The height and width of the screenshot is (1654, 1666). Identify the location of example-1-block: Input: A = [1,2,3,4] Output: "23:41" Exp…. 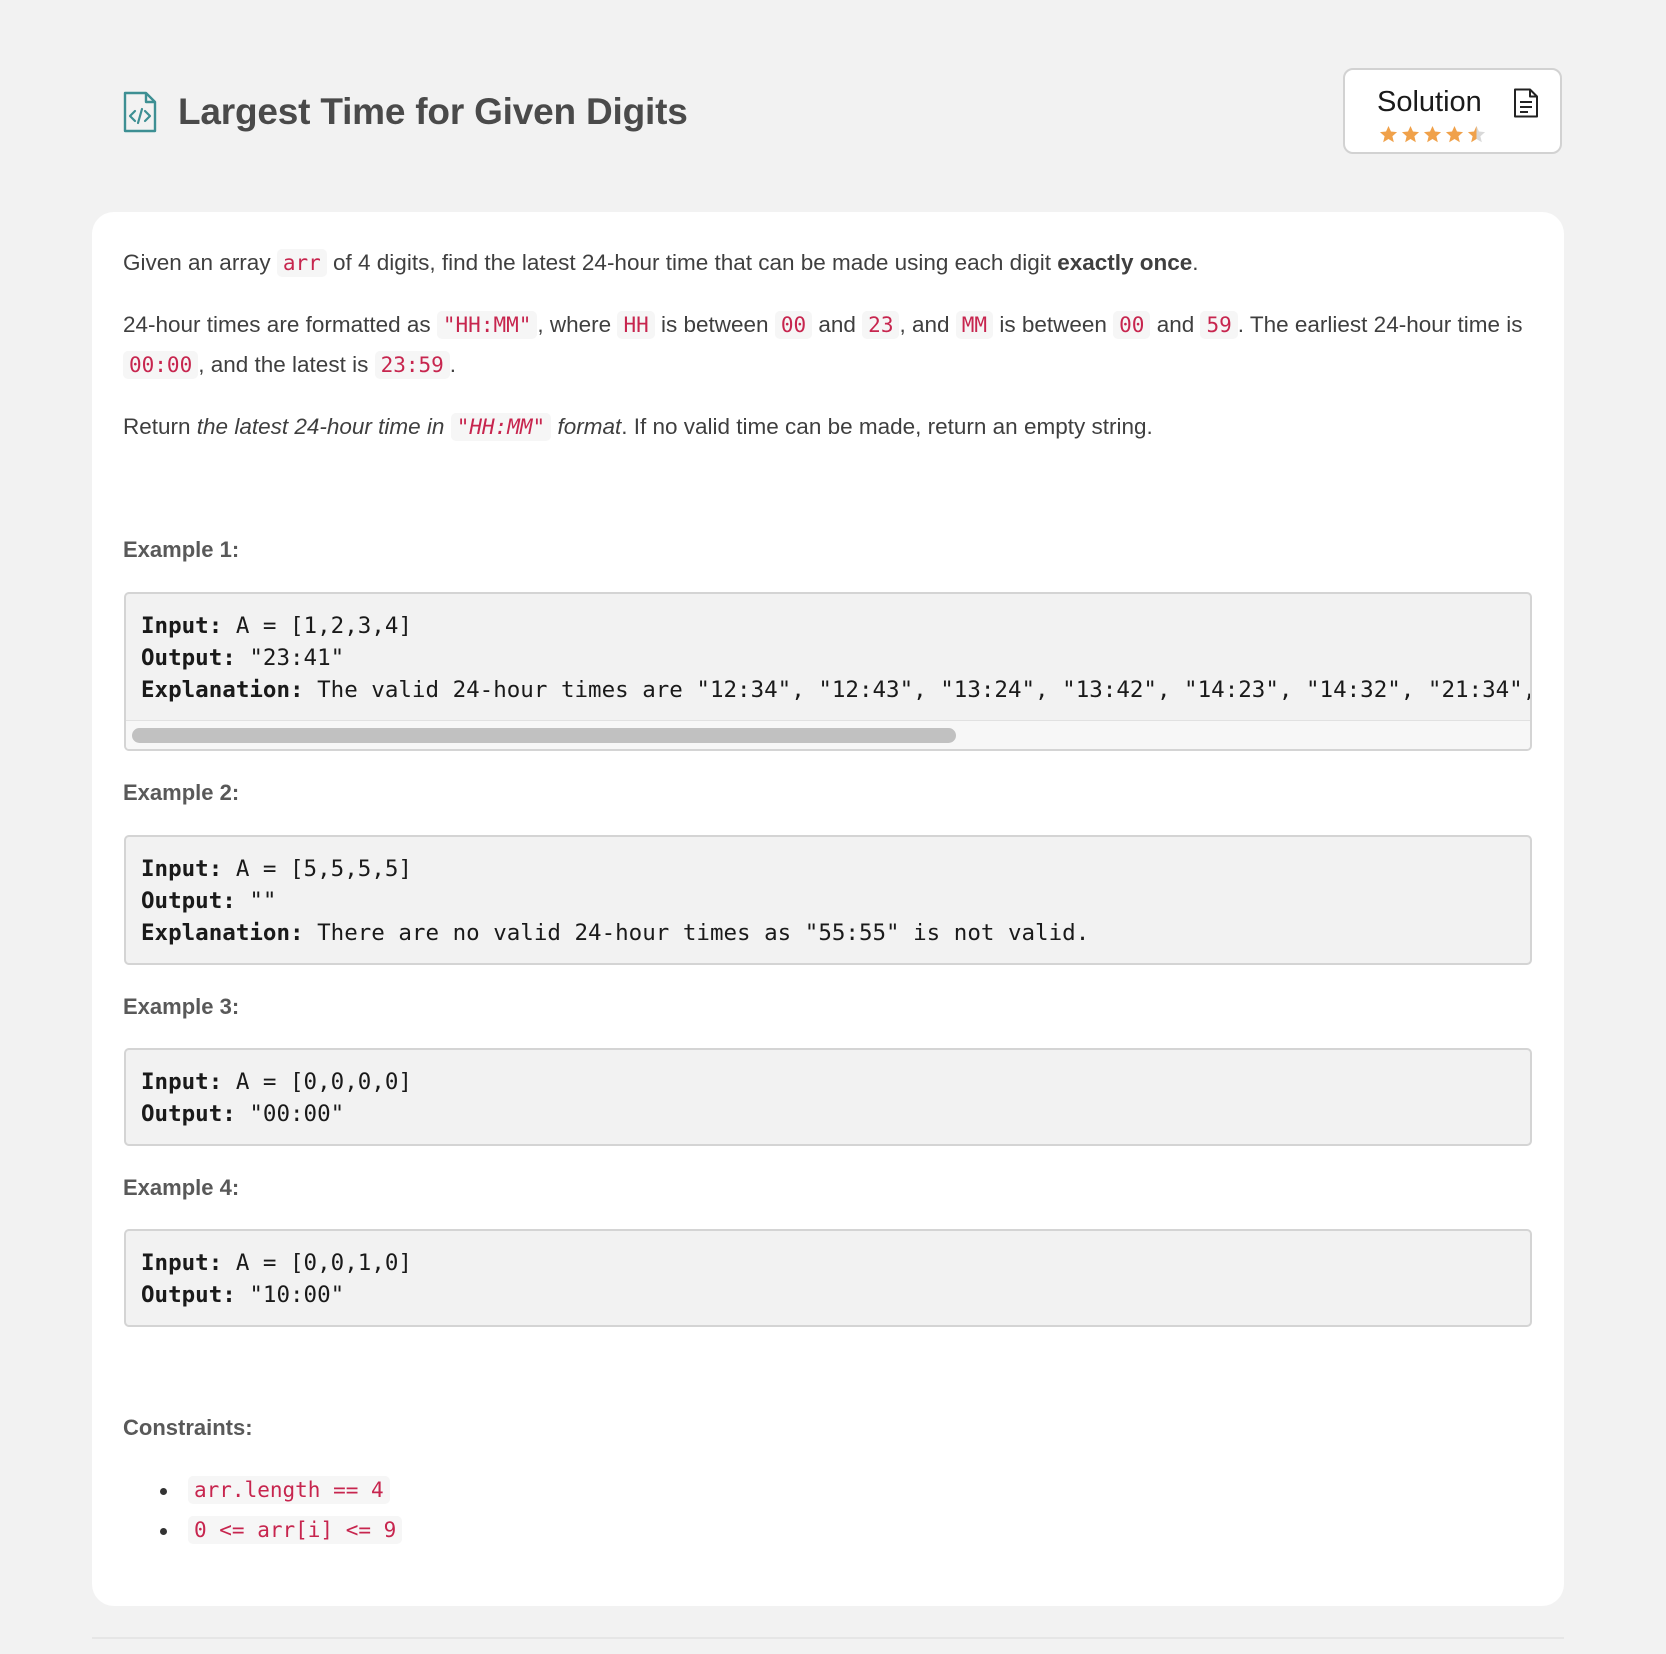
(828, 671).